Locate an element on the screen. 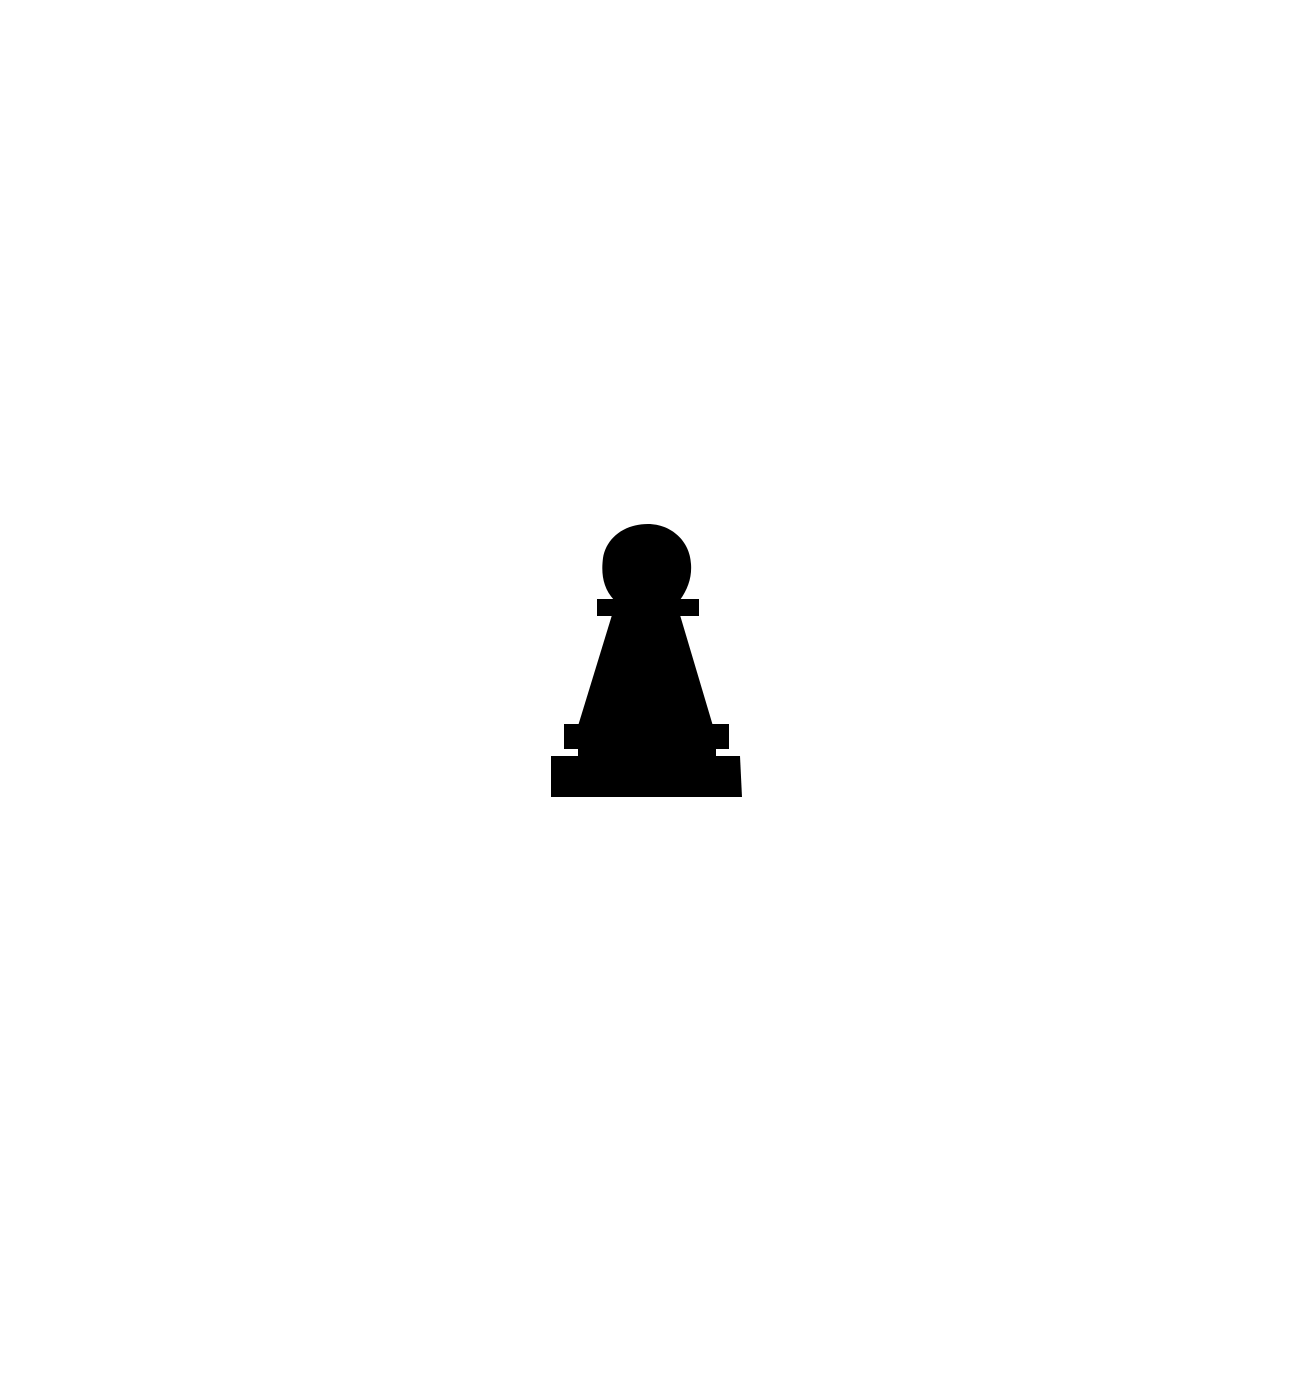  pawn-head is located at coordinates (647, 562).